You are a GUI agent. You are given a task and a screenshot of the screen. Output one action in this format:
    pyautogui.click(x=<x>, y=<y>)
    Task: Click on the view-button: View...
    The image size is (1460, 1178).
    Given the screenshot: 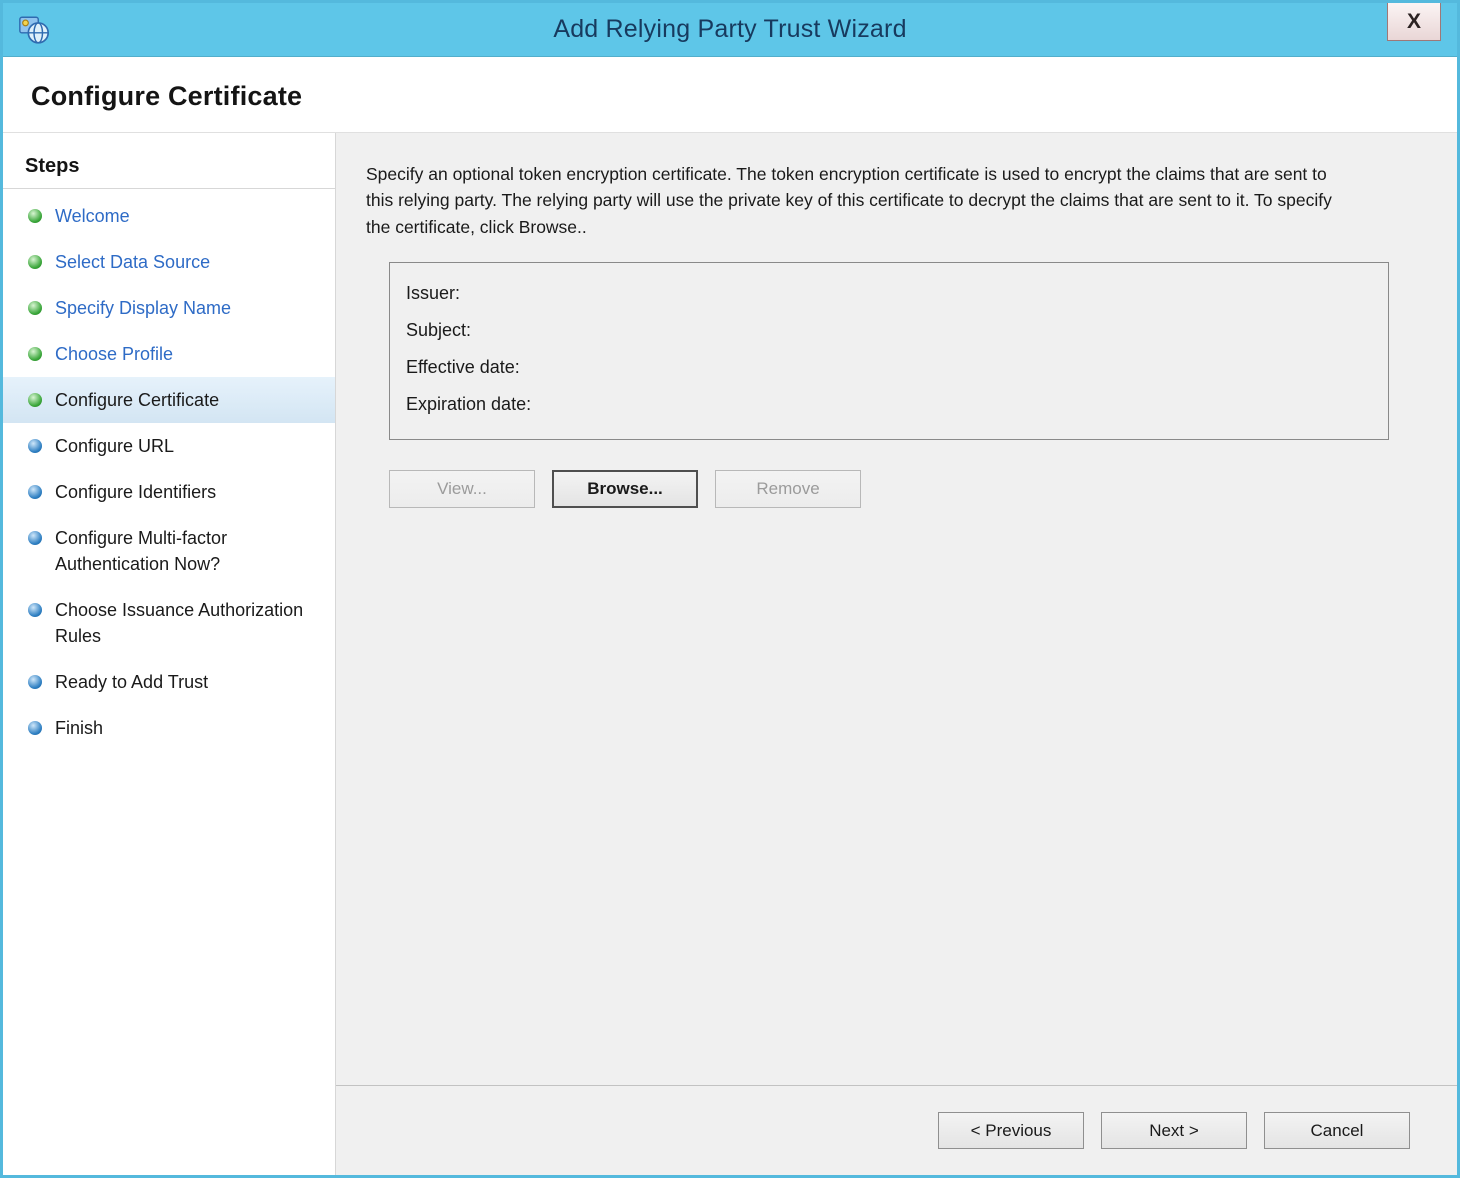 What is the action you would take?
    pyautogui.click(x=462, y=488)
    